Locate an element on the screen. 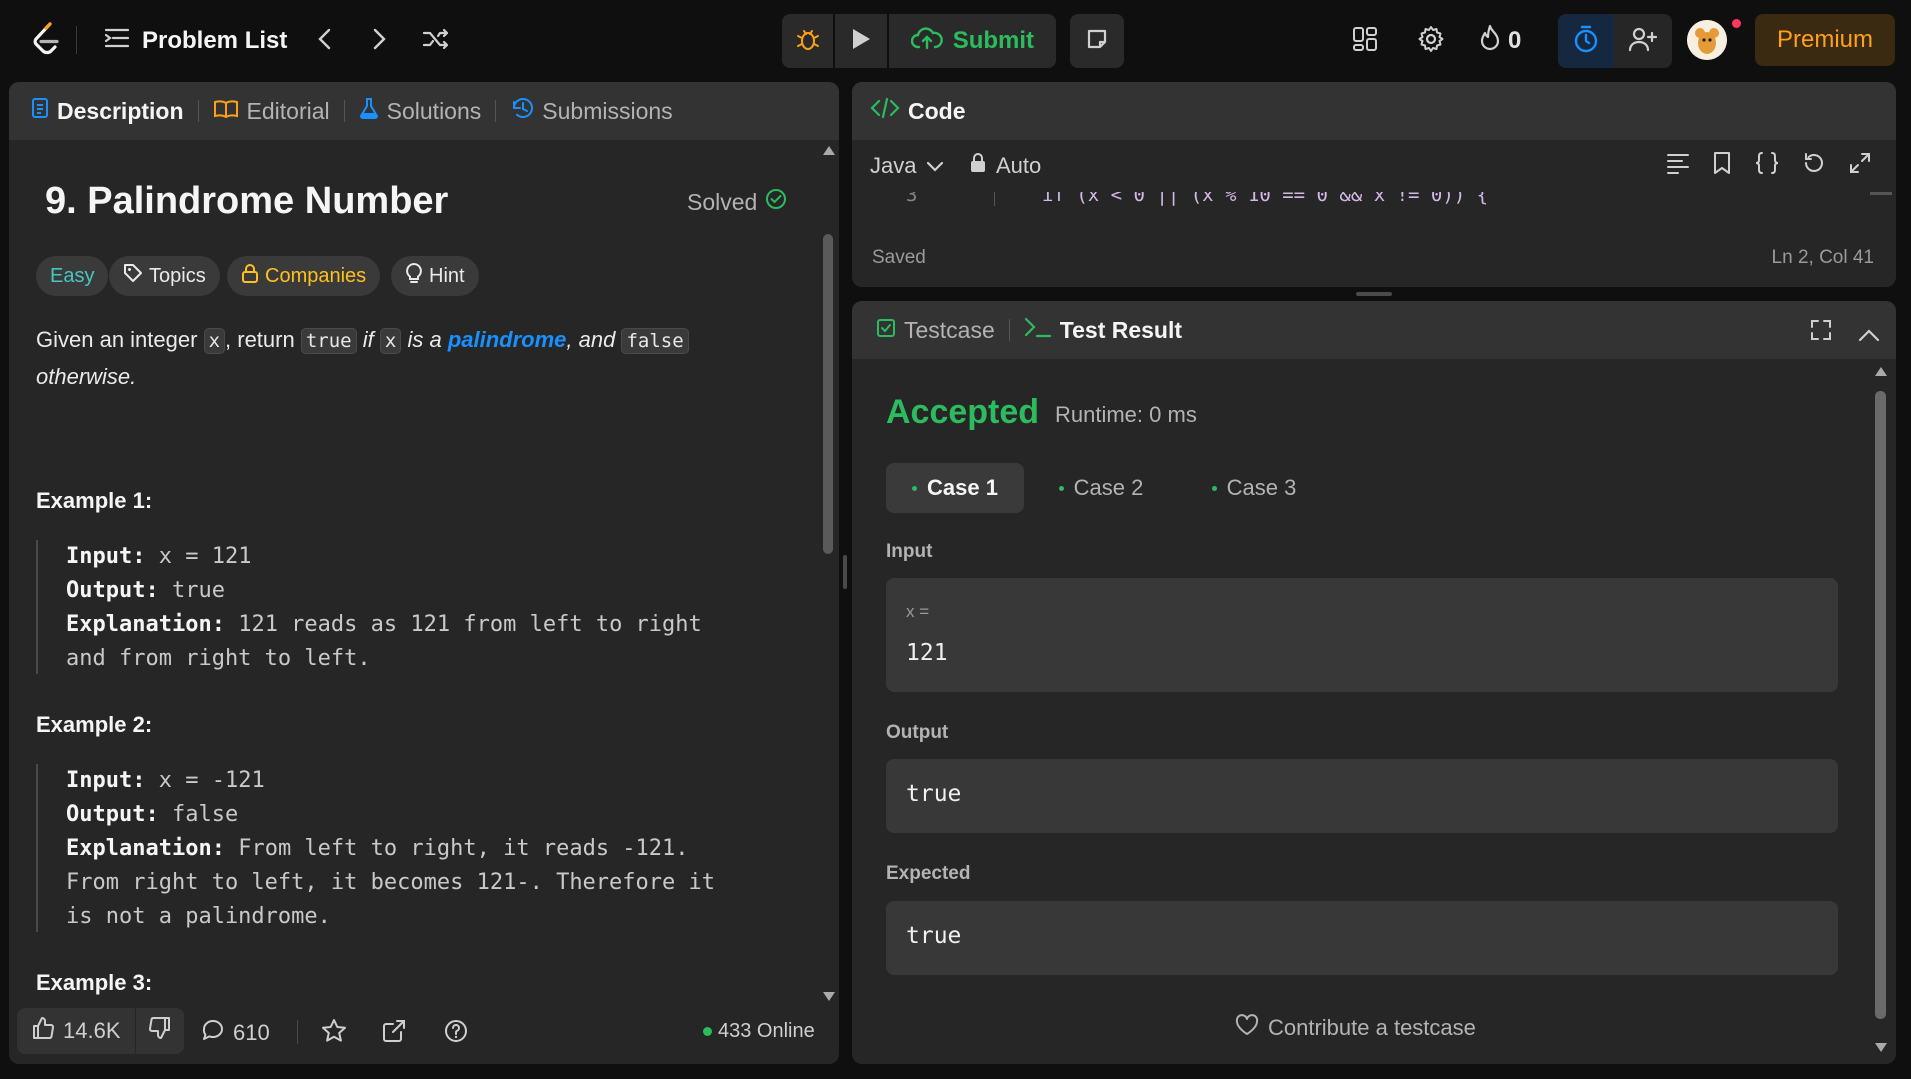  reset-icon is located at coordinates (1814, 166).